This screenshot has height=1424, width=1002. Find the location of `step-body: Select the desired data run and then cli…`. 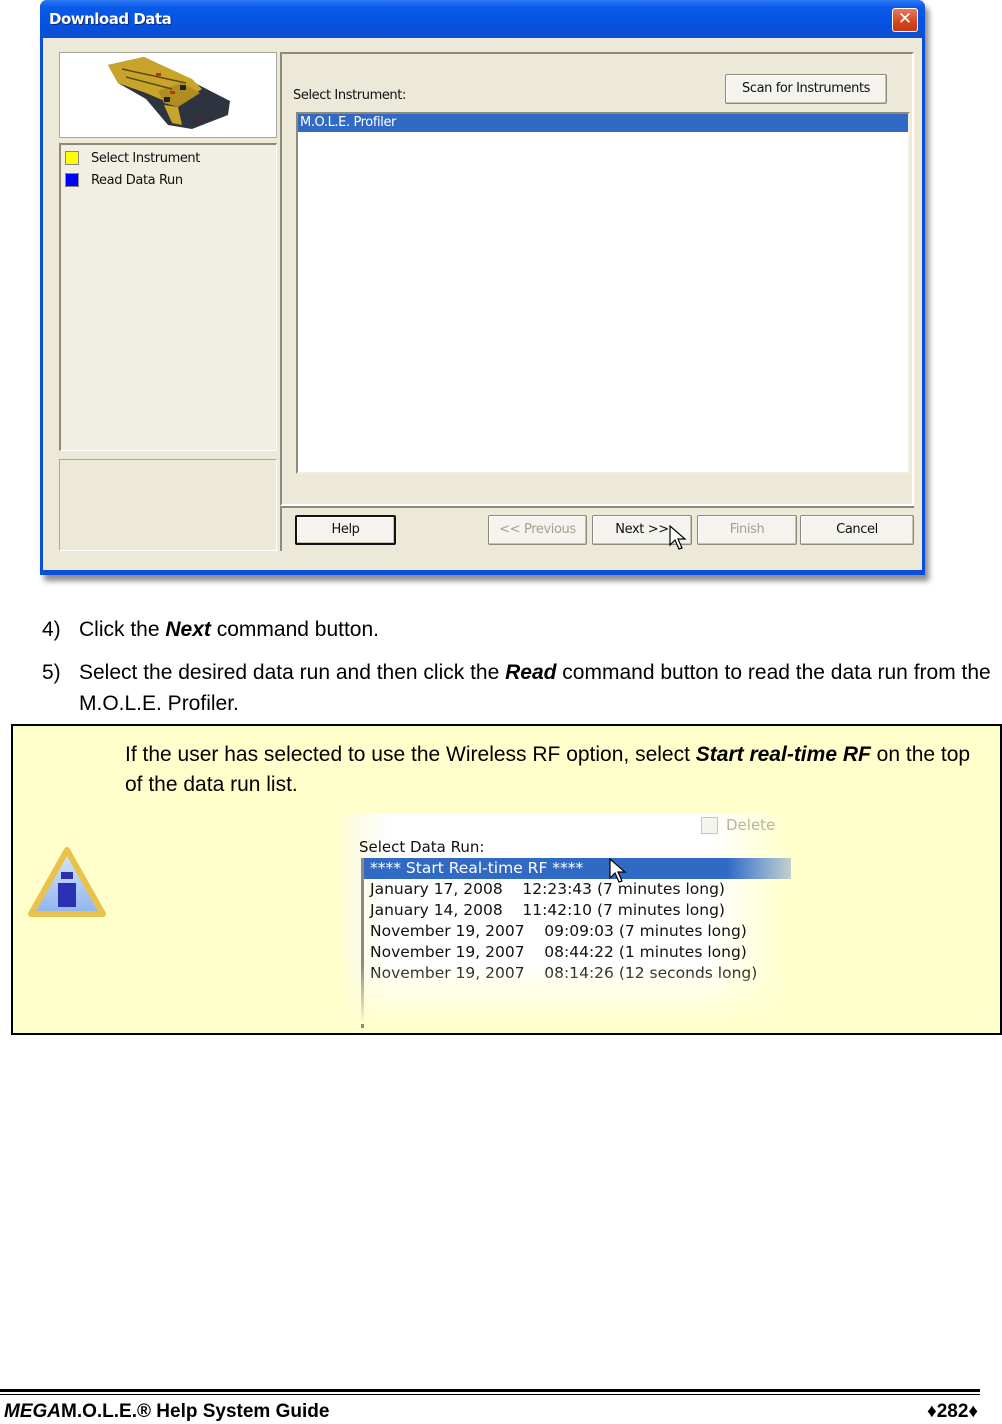

step-body: Select the desired data run and then cli… is located at coordinates (539, 688).